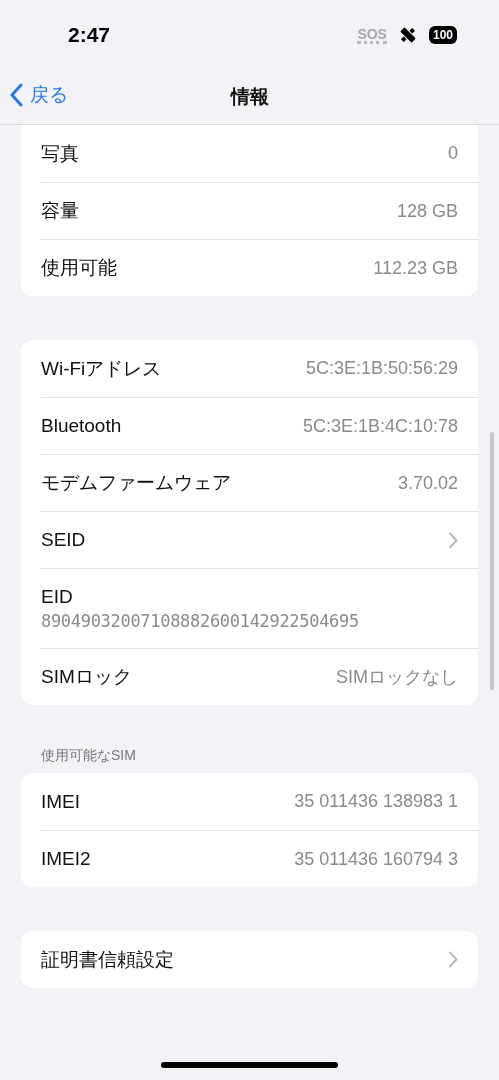 Image resolution: width=499 pixels, height=1080 pixels. I want to click on row-label: SIMロック, so click(86, 677).